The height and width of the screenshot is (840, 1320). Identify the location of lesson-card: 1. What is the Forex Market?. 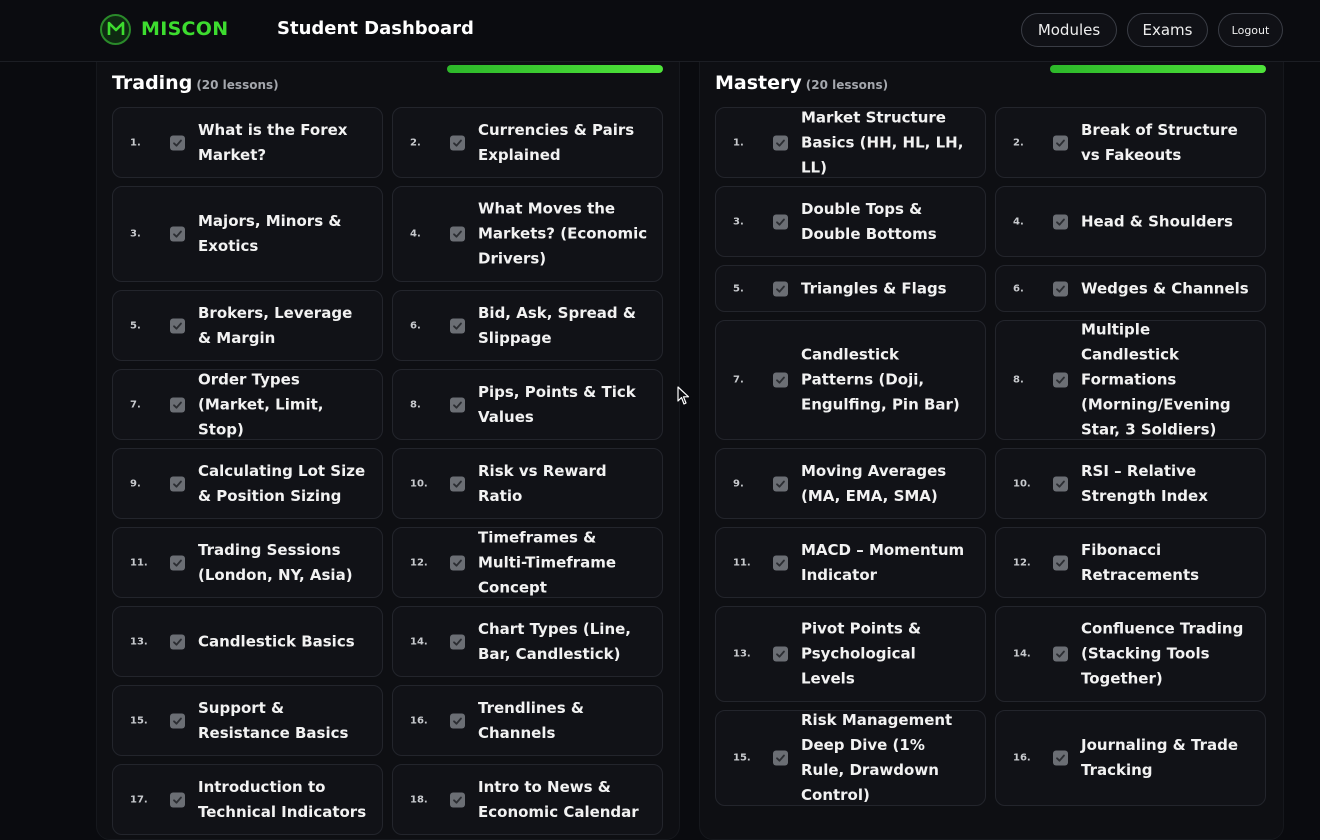
(247, 142).